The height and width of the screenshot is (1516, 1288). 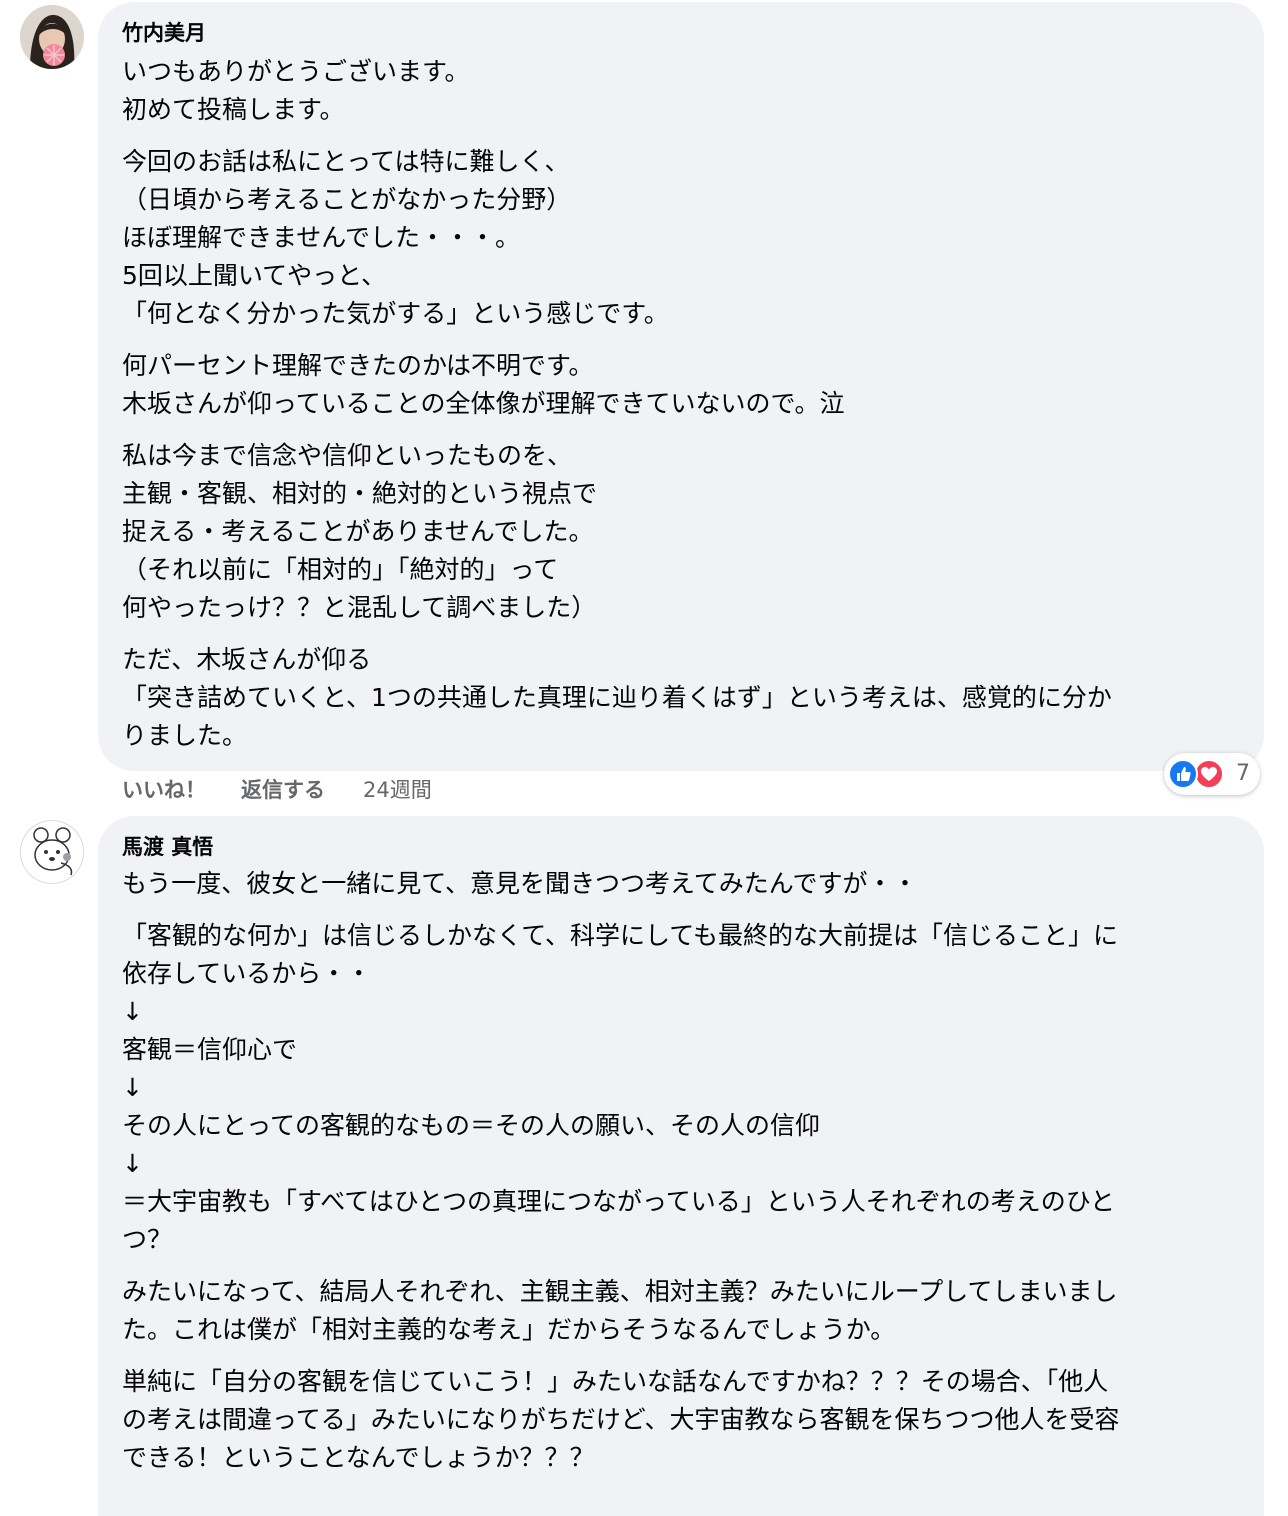 I want to click on comment-timestamp: 24週間, so click(x=397, y=790).